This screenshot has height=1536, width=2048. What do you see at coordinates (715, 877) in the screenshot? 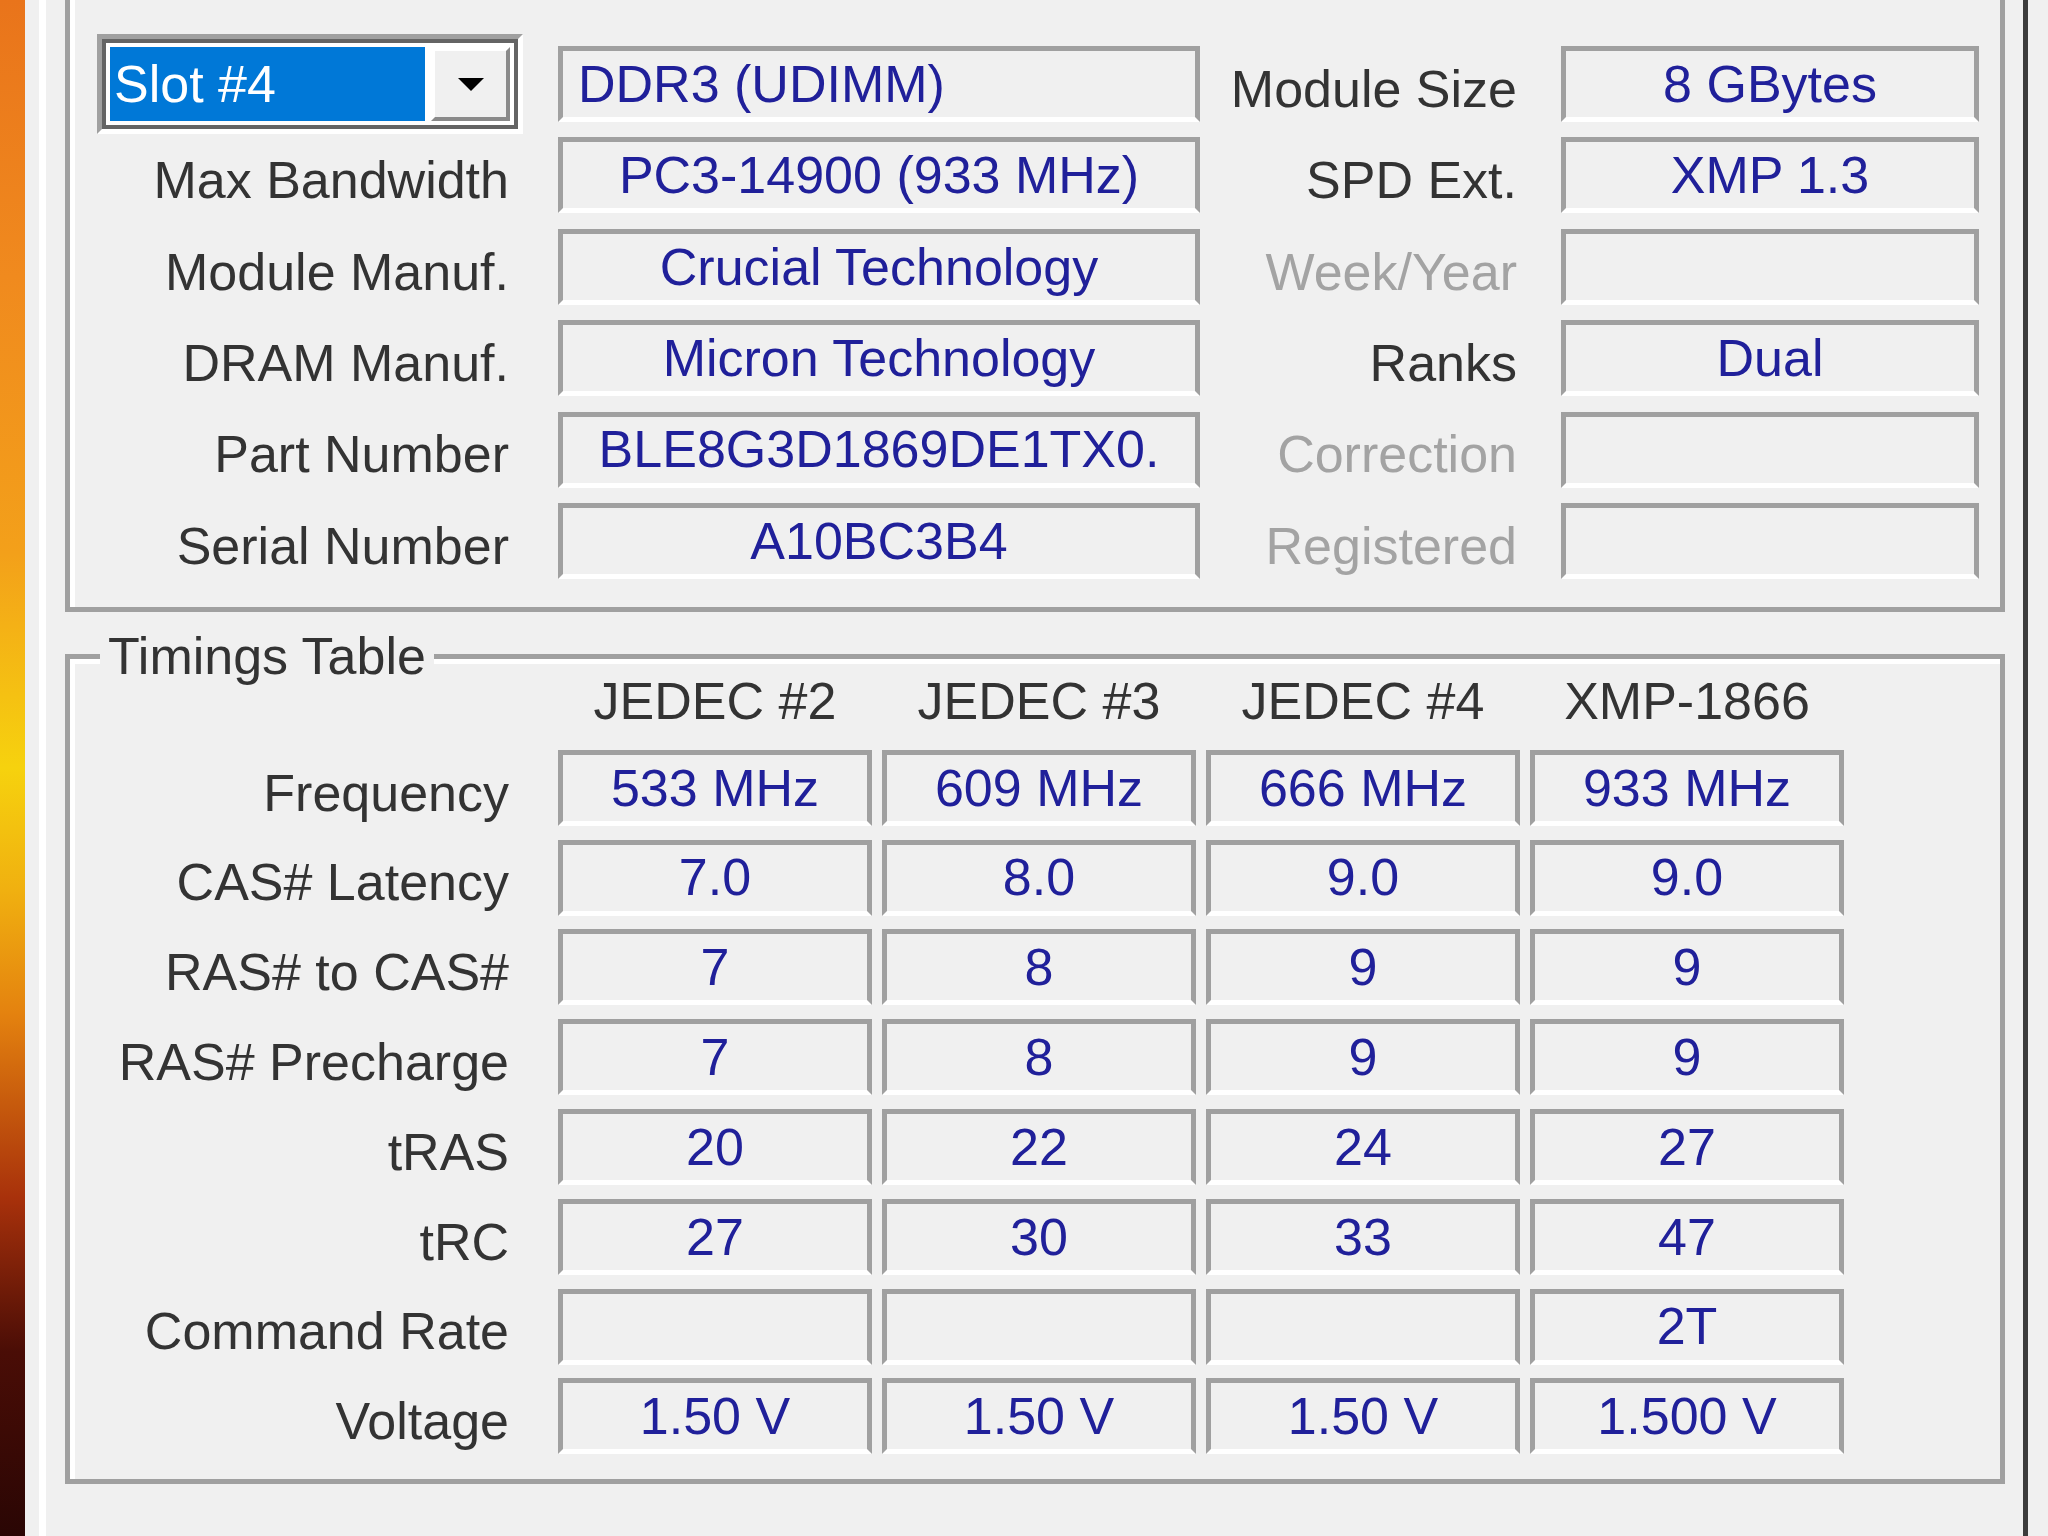
I see `timing-value-field: 7.0` at bounding box center [715, 877].